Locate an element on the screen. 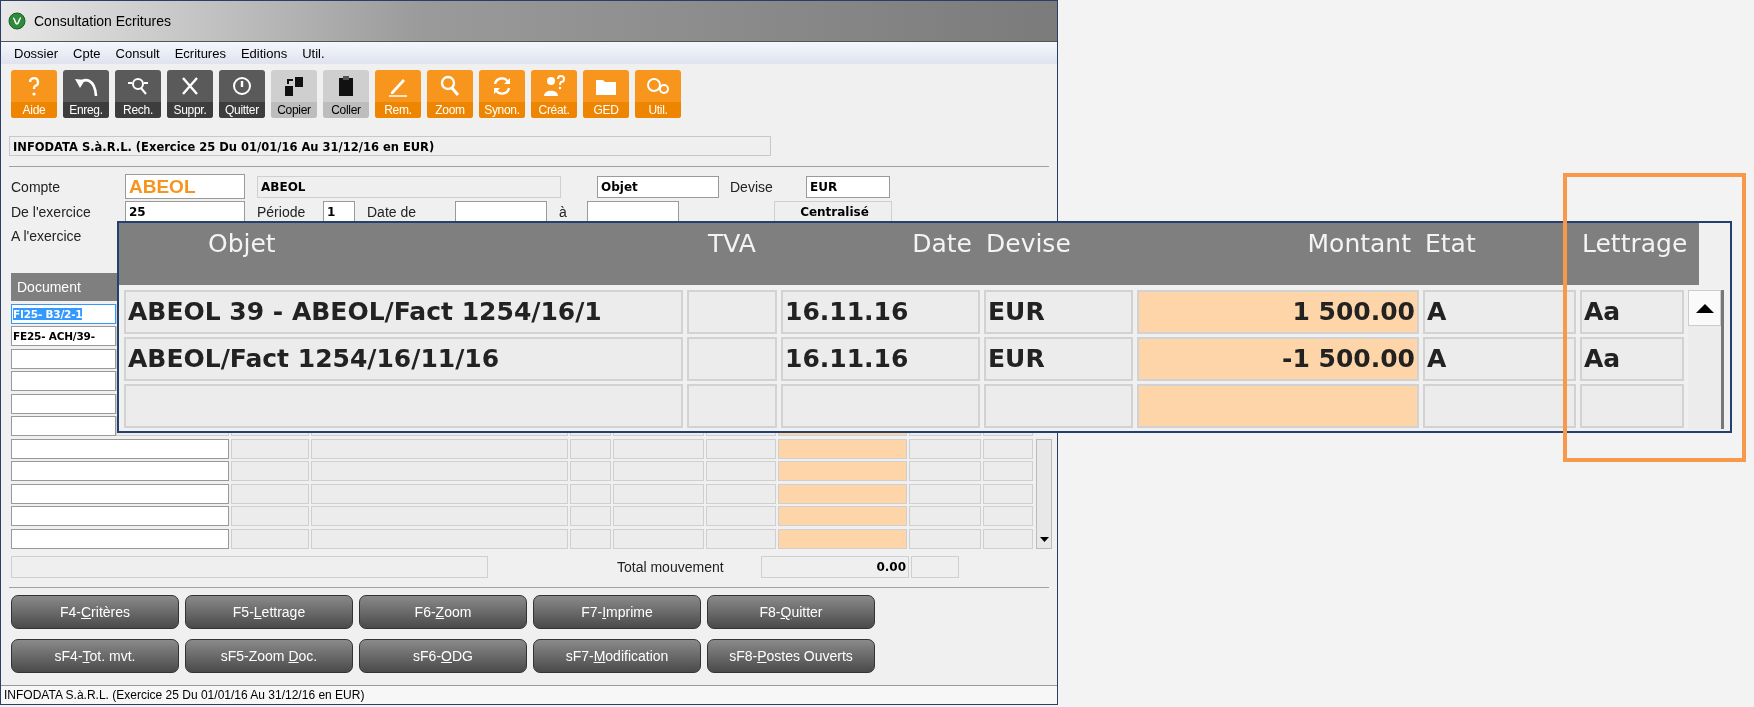 The width and height of the screenshot is (1754, 707). date-to-field is located at coordinates (633, 212).